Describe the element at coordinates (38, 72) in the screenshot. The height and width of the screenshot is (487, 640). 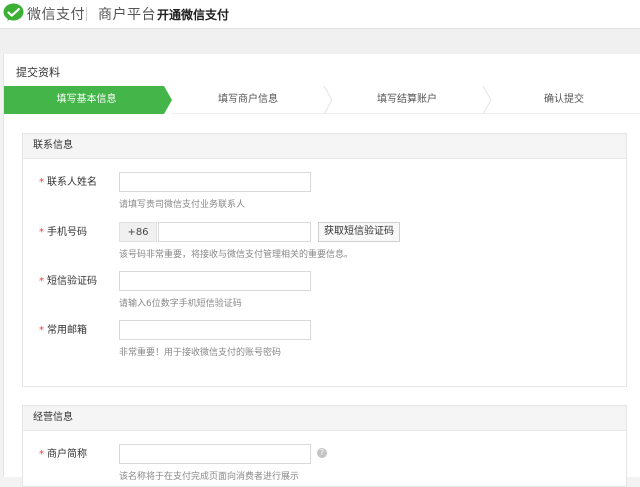
I see `panel-title: 提交资料` at that location.